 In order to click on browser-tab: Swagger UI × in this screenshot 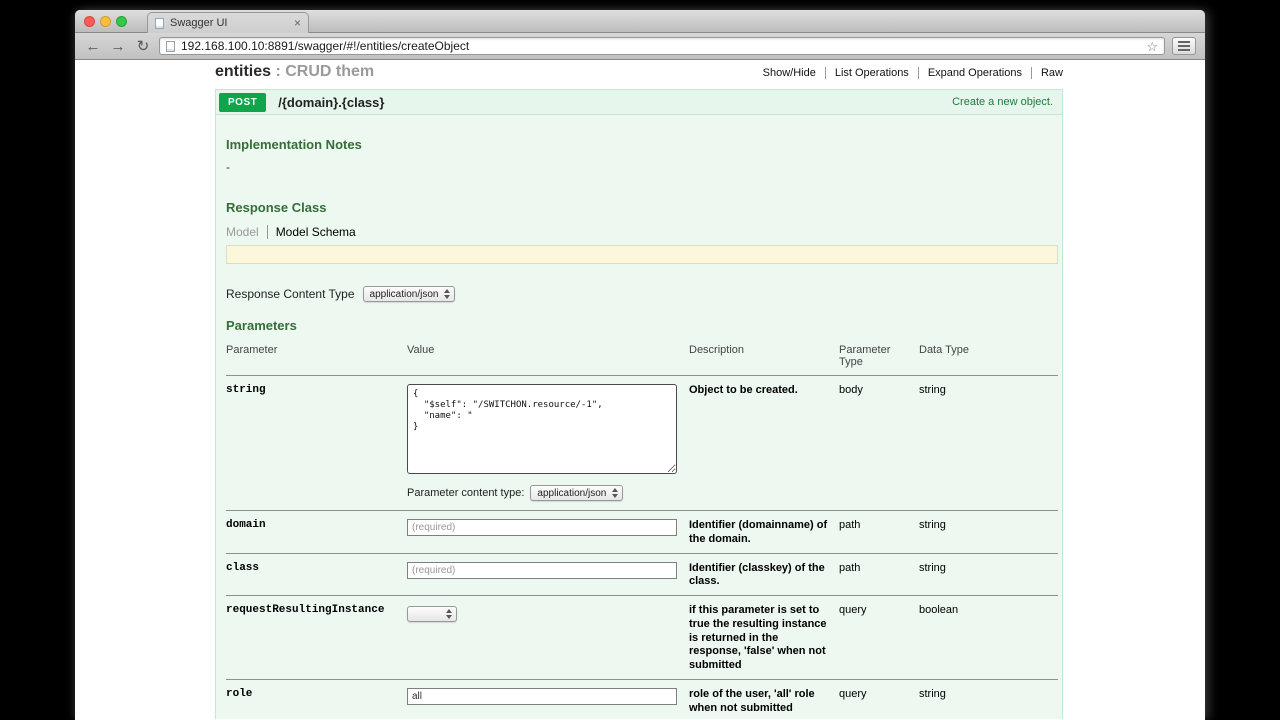, I will do `click(228, 22)`.